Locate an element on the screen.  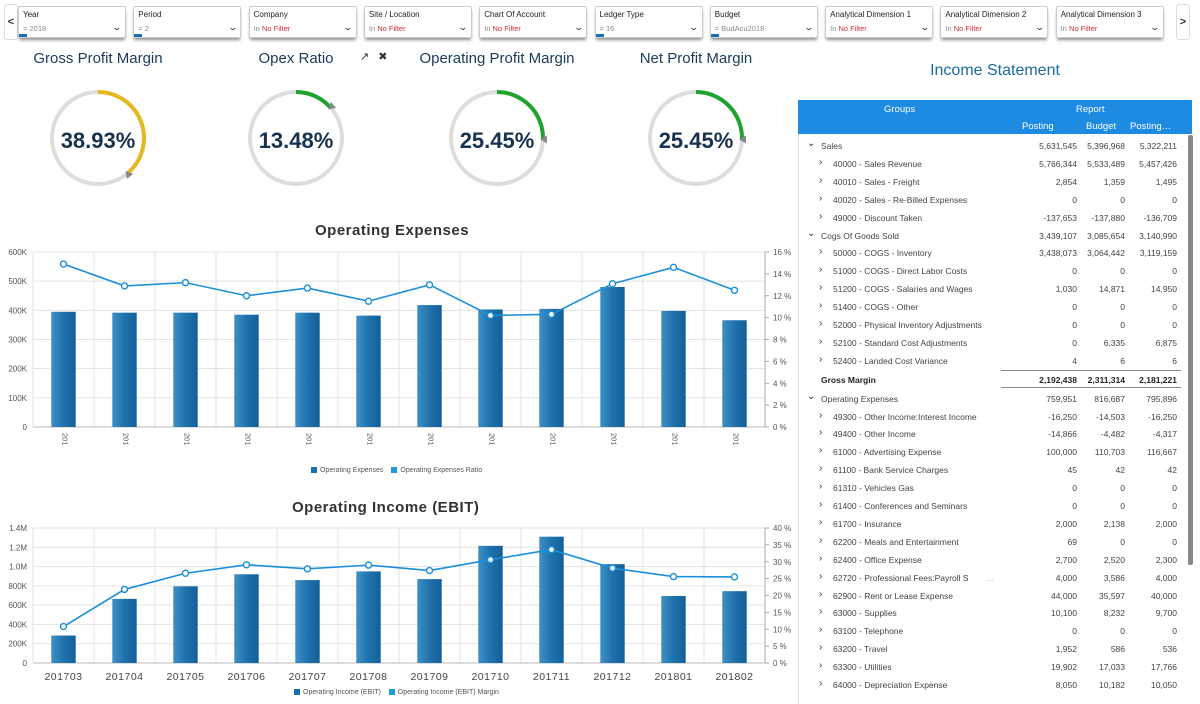
table-row: ⌄ Operating Expenses 759,951 816,687 795,896 is located at coordinates (990, 399).